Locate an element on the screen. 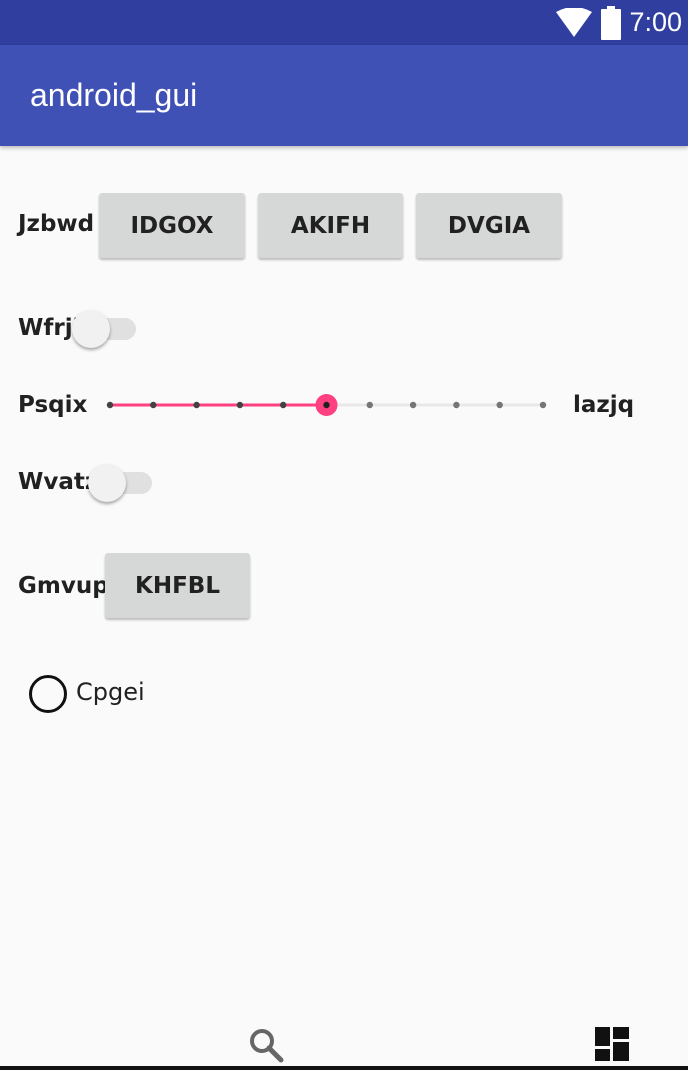  wfrji-switch is located at coordinates (105, 329).